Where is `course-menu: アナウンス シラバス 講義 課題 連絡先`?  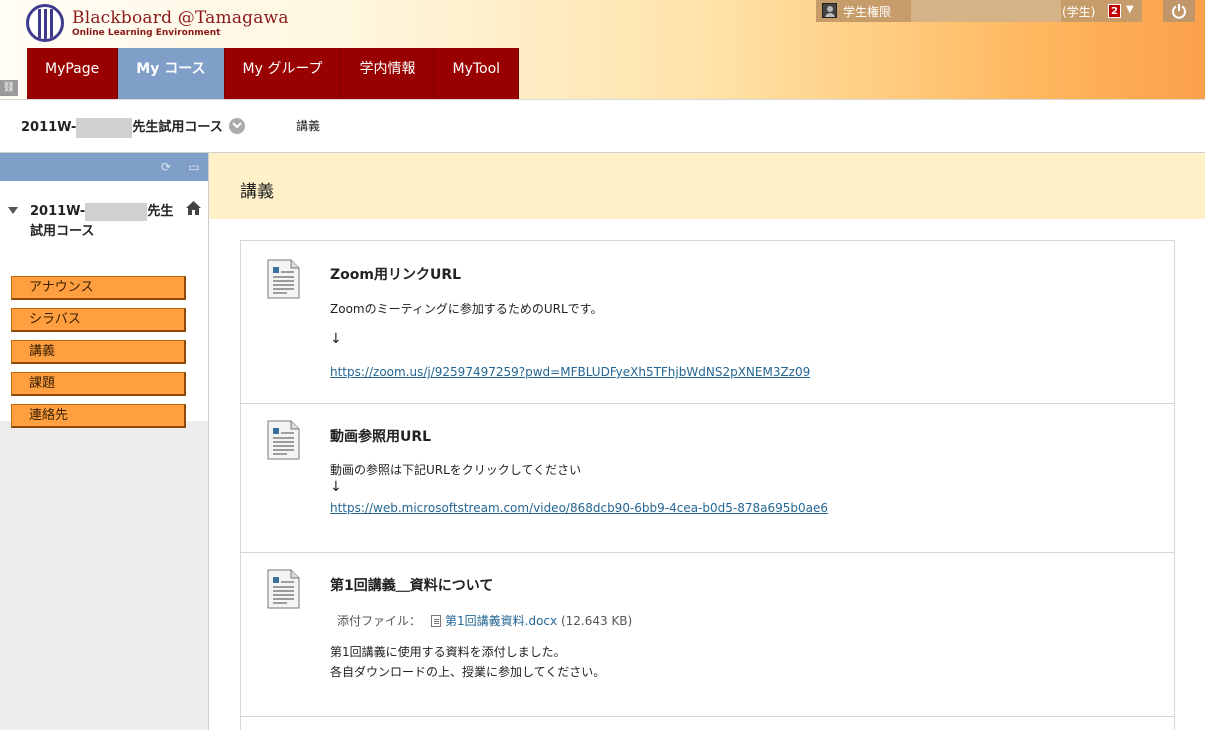
course-menu: アナウンス シラバス 講義 課題 連絡先 is located at coordinates (98, 356).